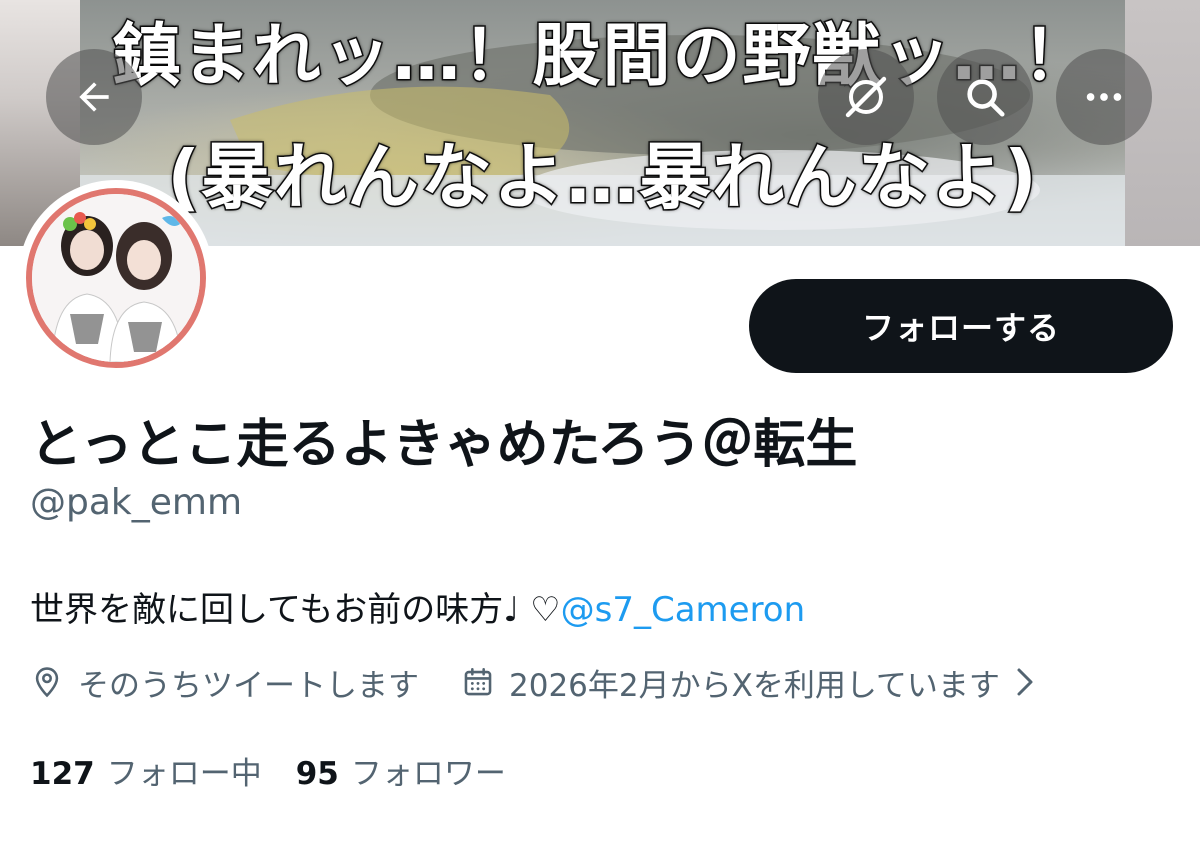 The width and height of the screenshot is (1200, 842). What do you see at coordinates (317, 773) in the screenshot?
I see `followers-count: 95` at bounding box center [317, 773].